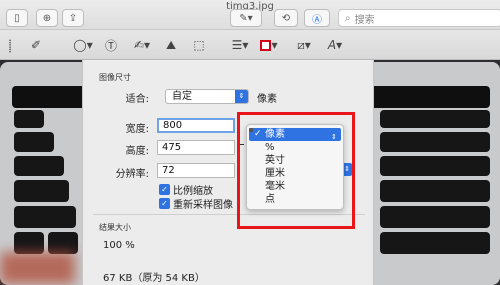  I want to click on sidebar-icon: ▯, so click(17, 18).